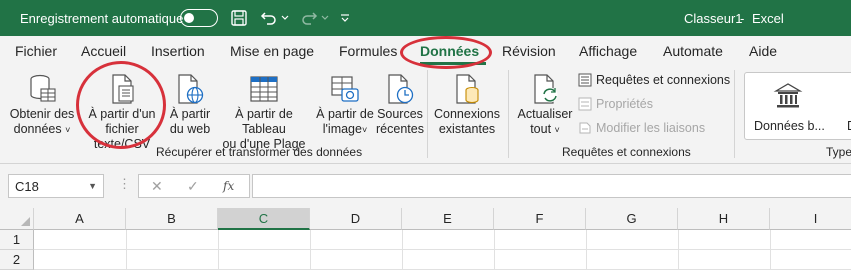  What do you see at coordinates (190, 114) in the screenshot?
I see `from-web-line1: À partir` at bounding box center [190, 114].